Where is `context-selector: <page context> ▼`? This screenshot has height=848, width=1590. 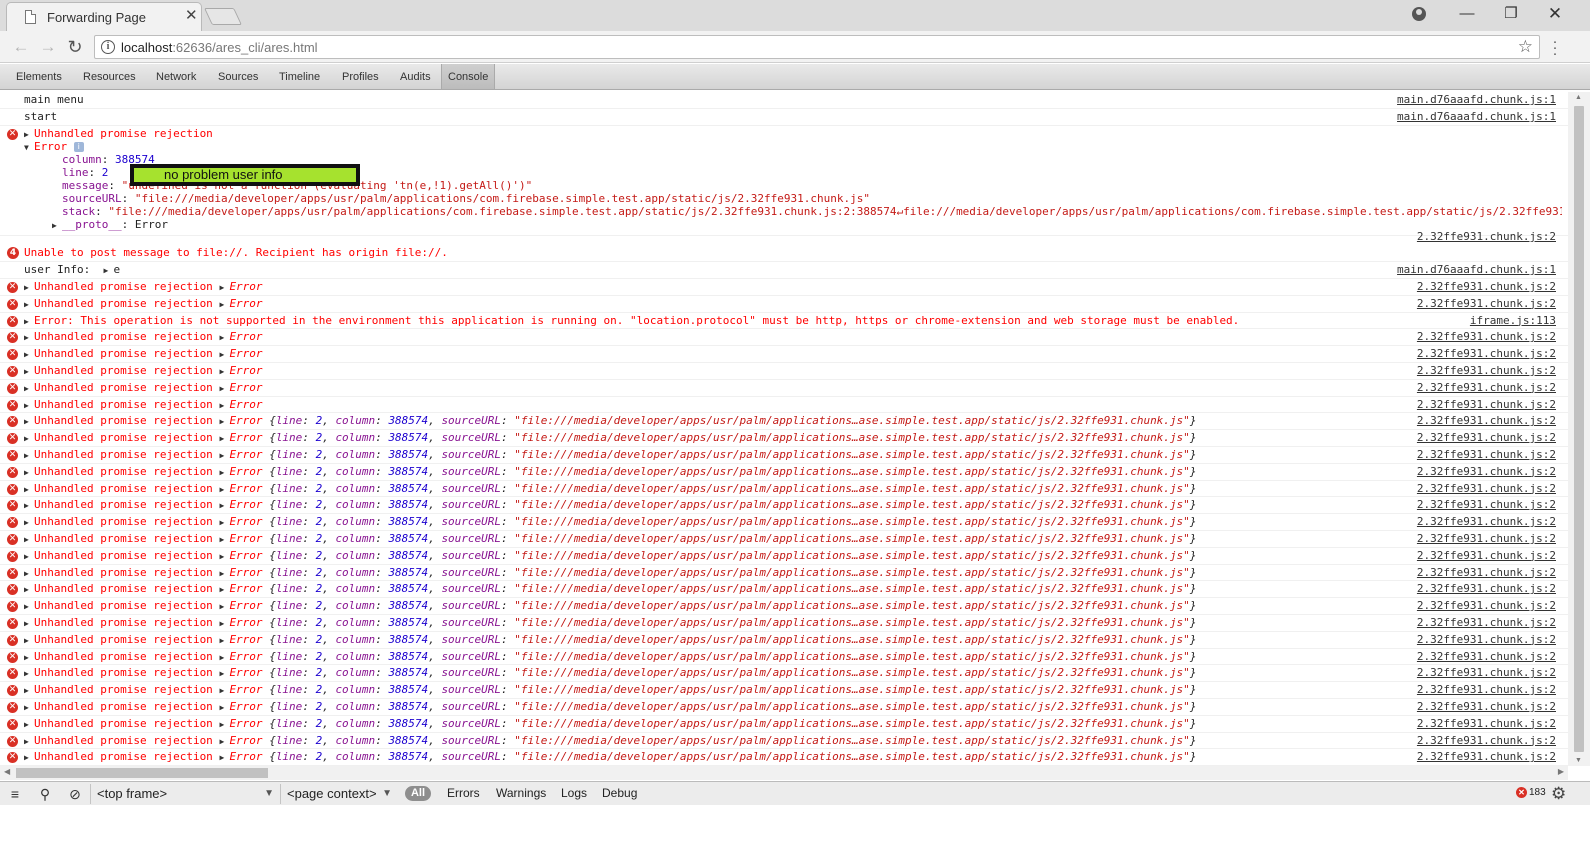 context-selector: <page context> ▼ is located at coordinates (338, 794).